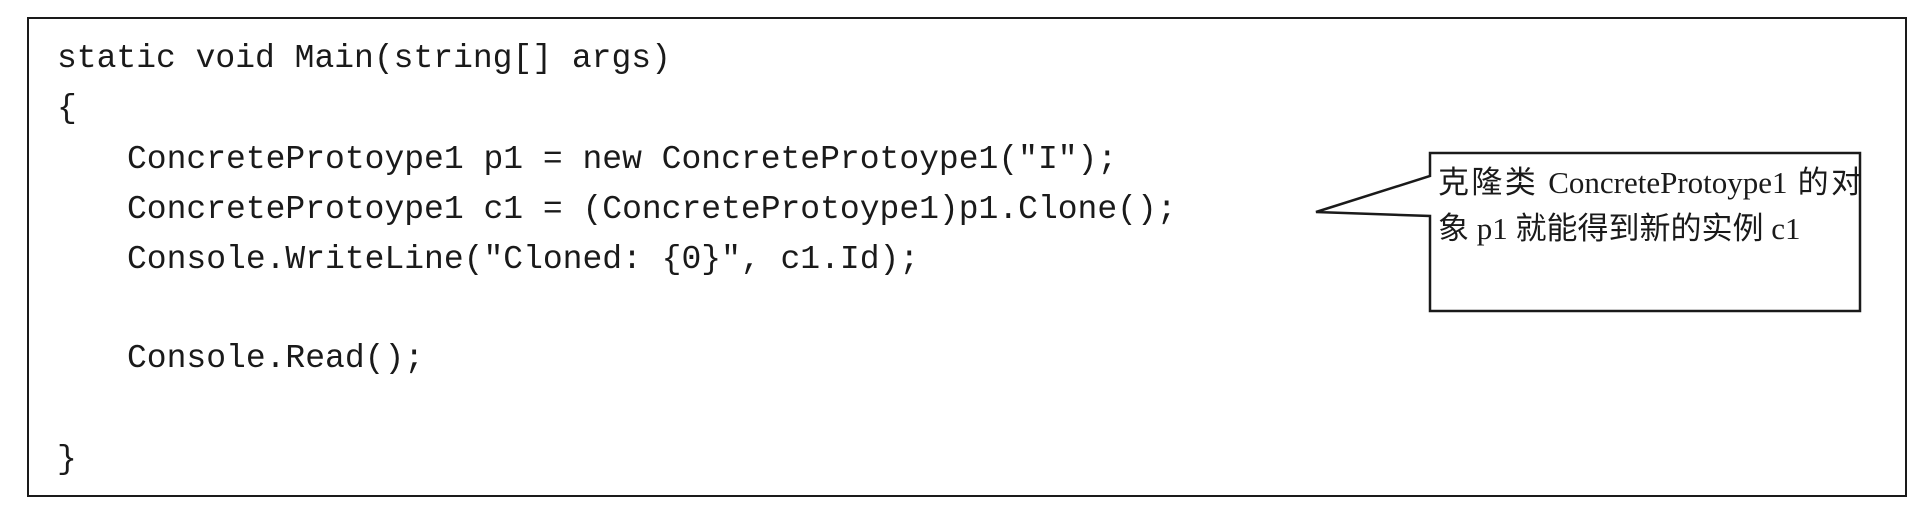 This screenshot has width=1932, height=514. I want to click on code-line-method-signature: static void Main(string[] args), so click(364, 58).